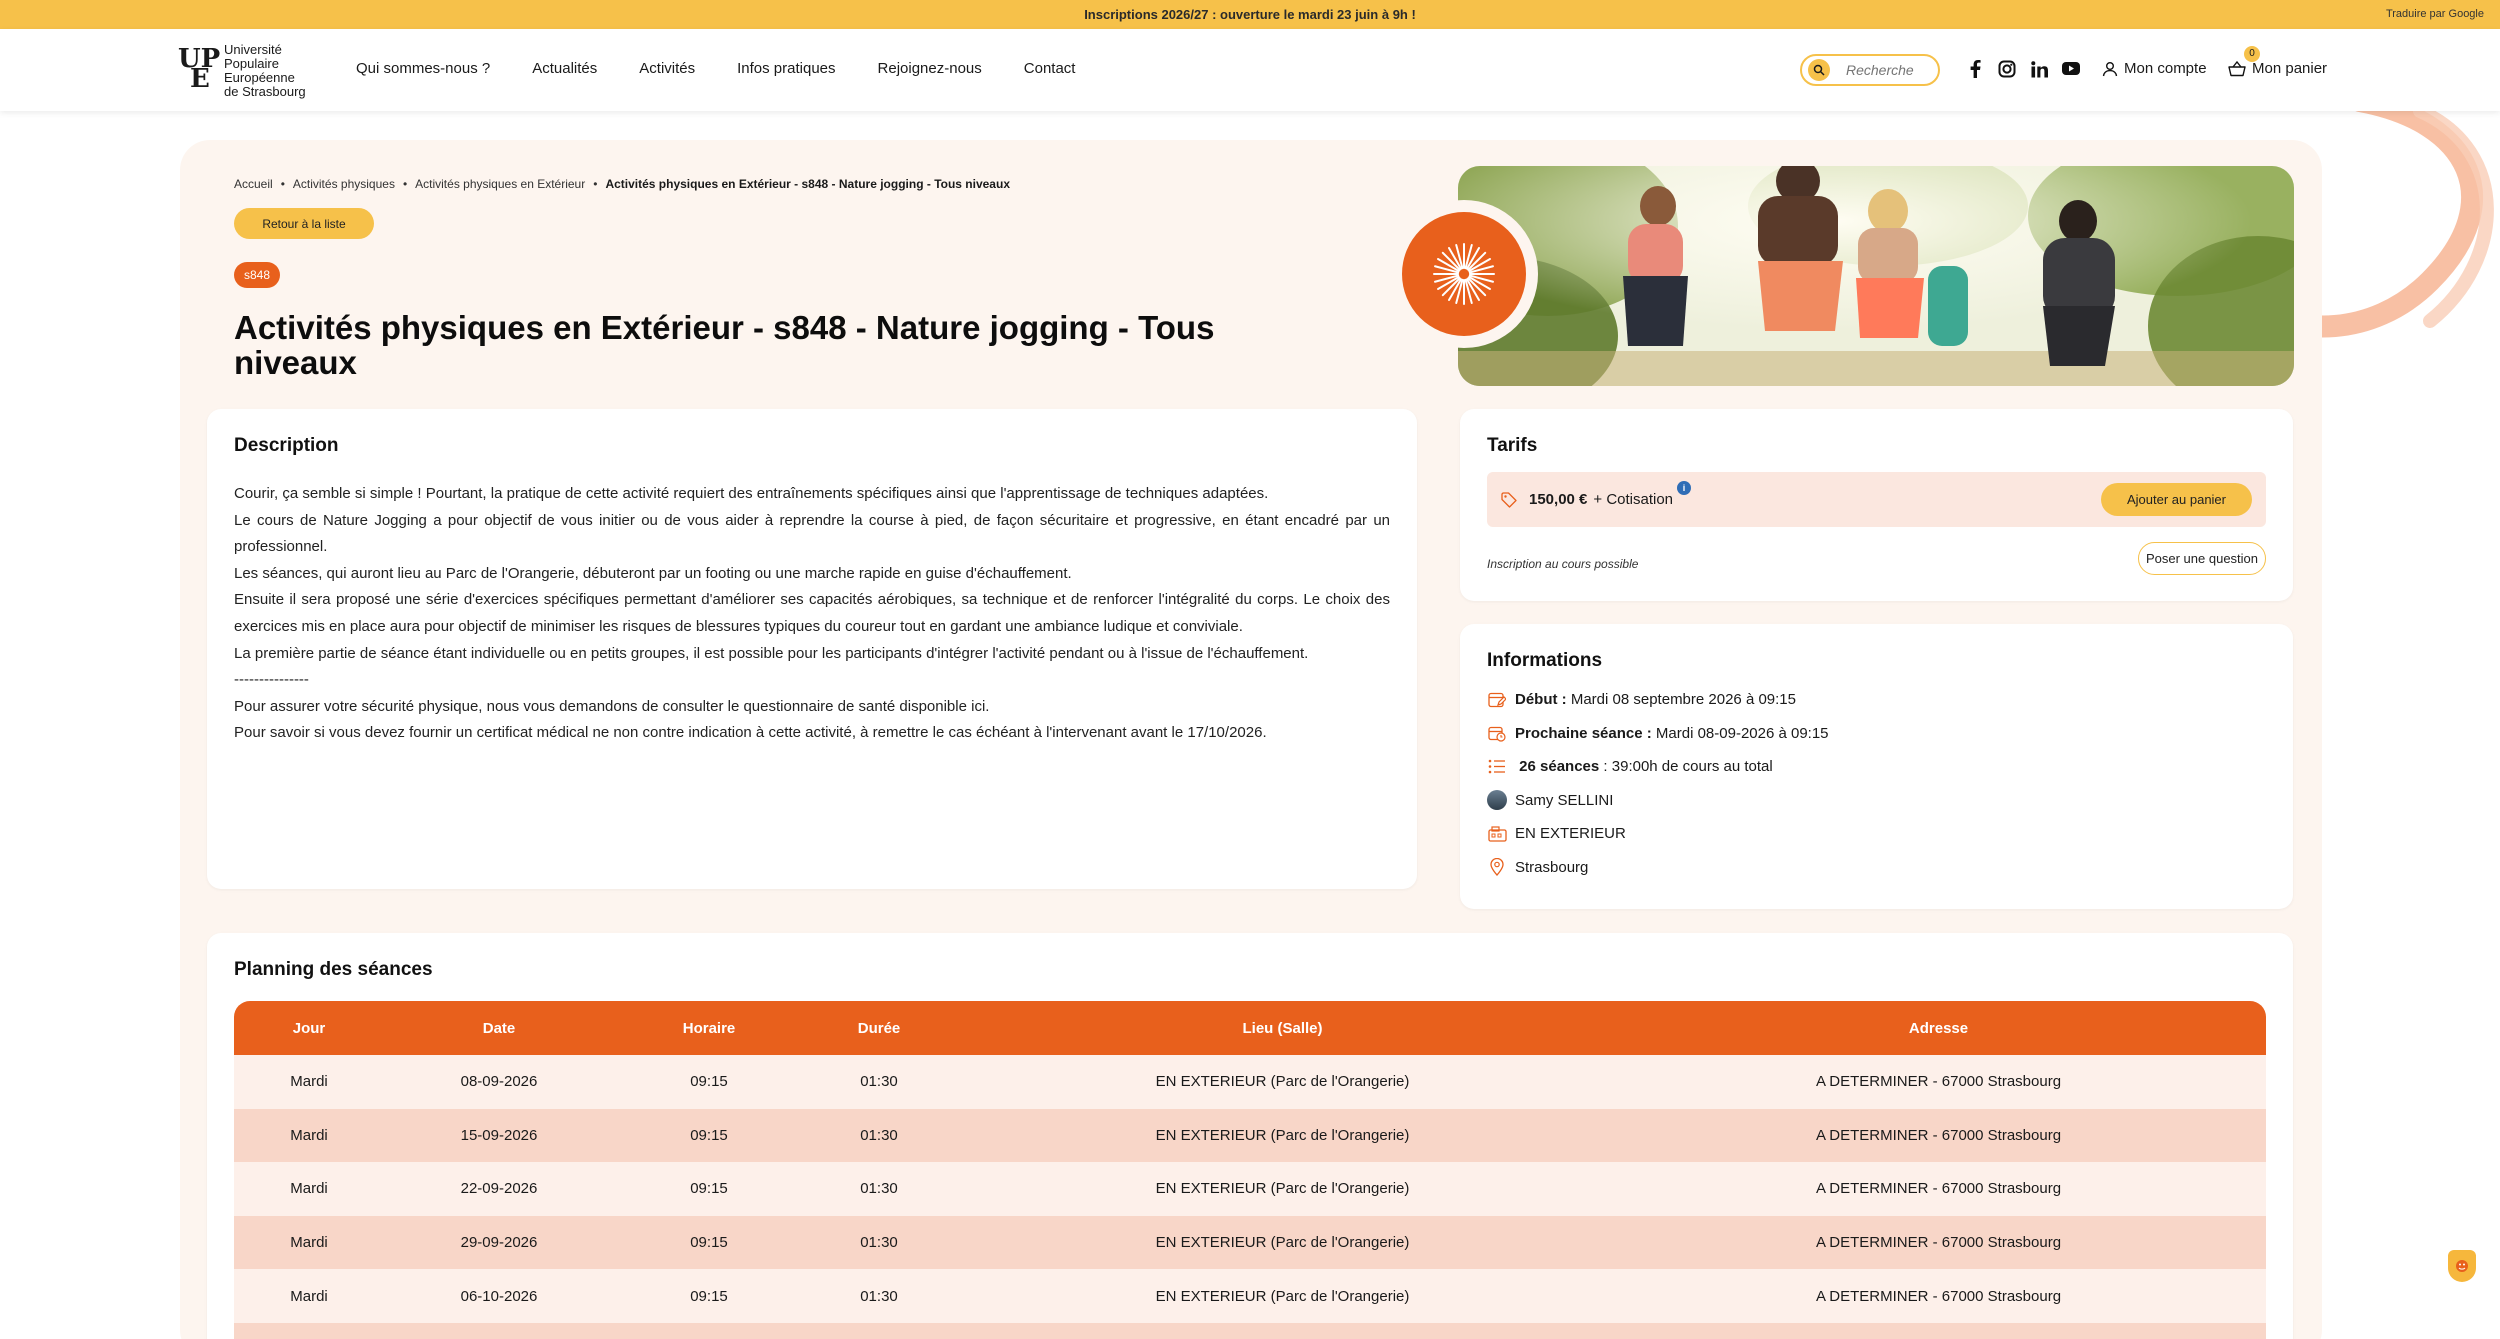 This screenshot has height=1339, width=2500. What do you see at coordinates (257, 275) in the screenshot?
I see `activity-code-badge: s848` at bounding box center [257, 275].